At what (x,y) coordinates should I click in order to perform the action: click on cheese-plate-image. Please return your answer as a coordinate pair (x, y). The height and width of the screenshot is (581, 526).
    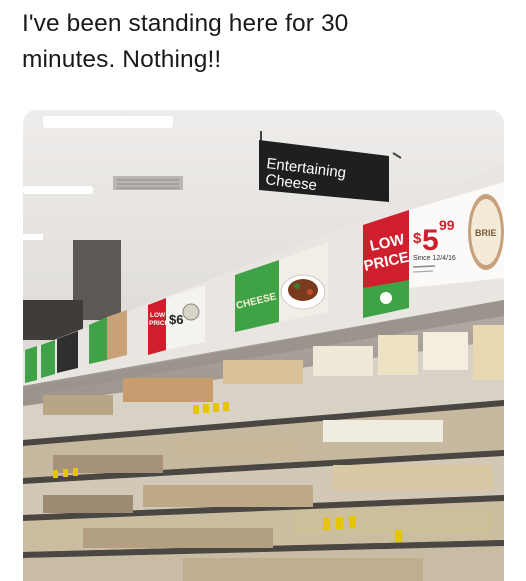
    Looking at the image, I should click on (191, 312).